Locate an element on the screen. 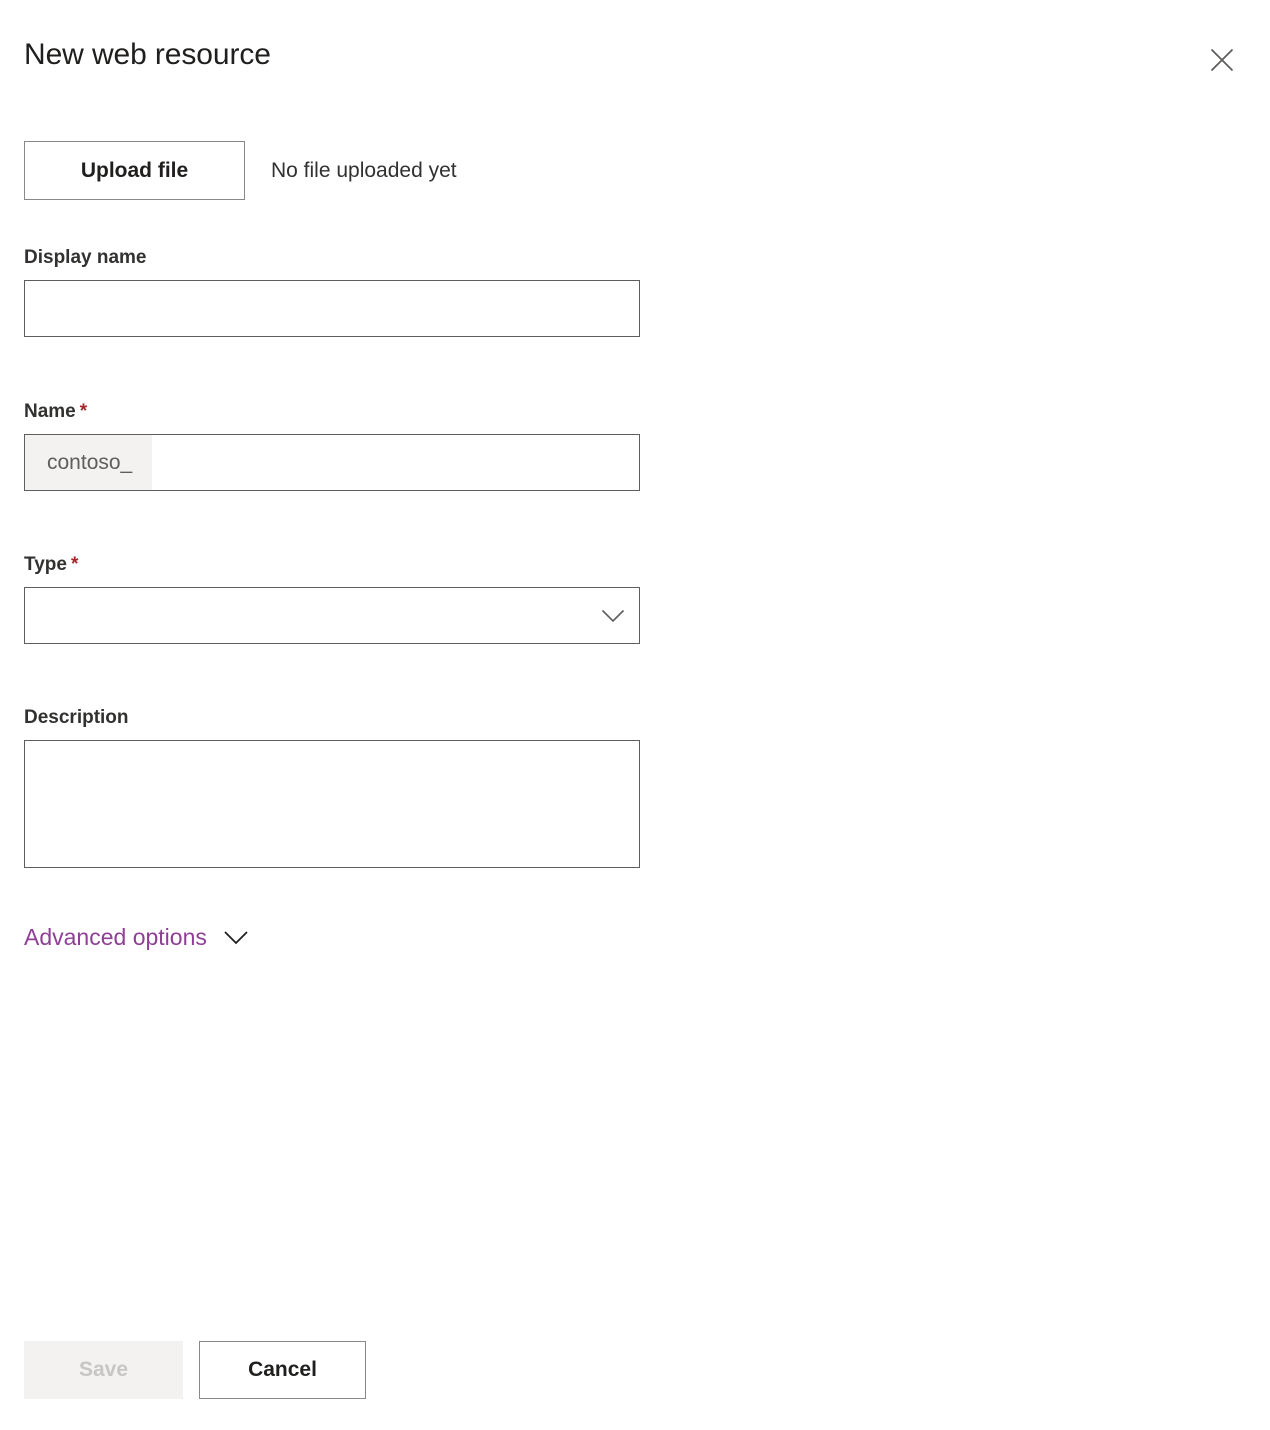 This screenshot has width=1270, height=1430. description-label: Description is located at coordinates (76, 717).